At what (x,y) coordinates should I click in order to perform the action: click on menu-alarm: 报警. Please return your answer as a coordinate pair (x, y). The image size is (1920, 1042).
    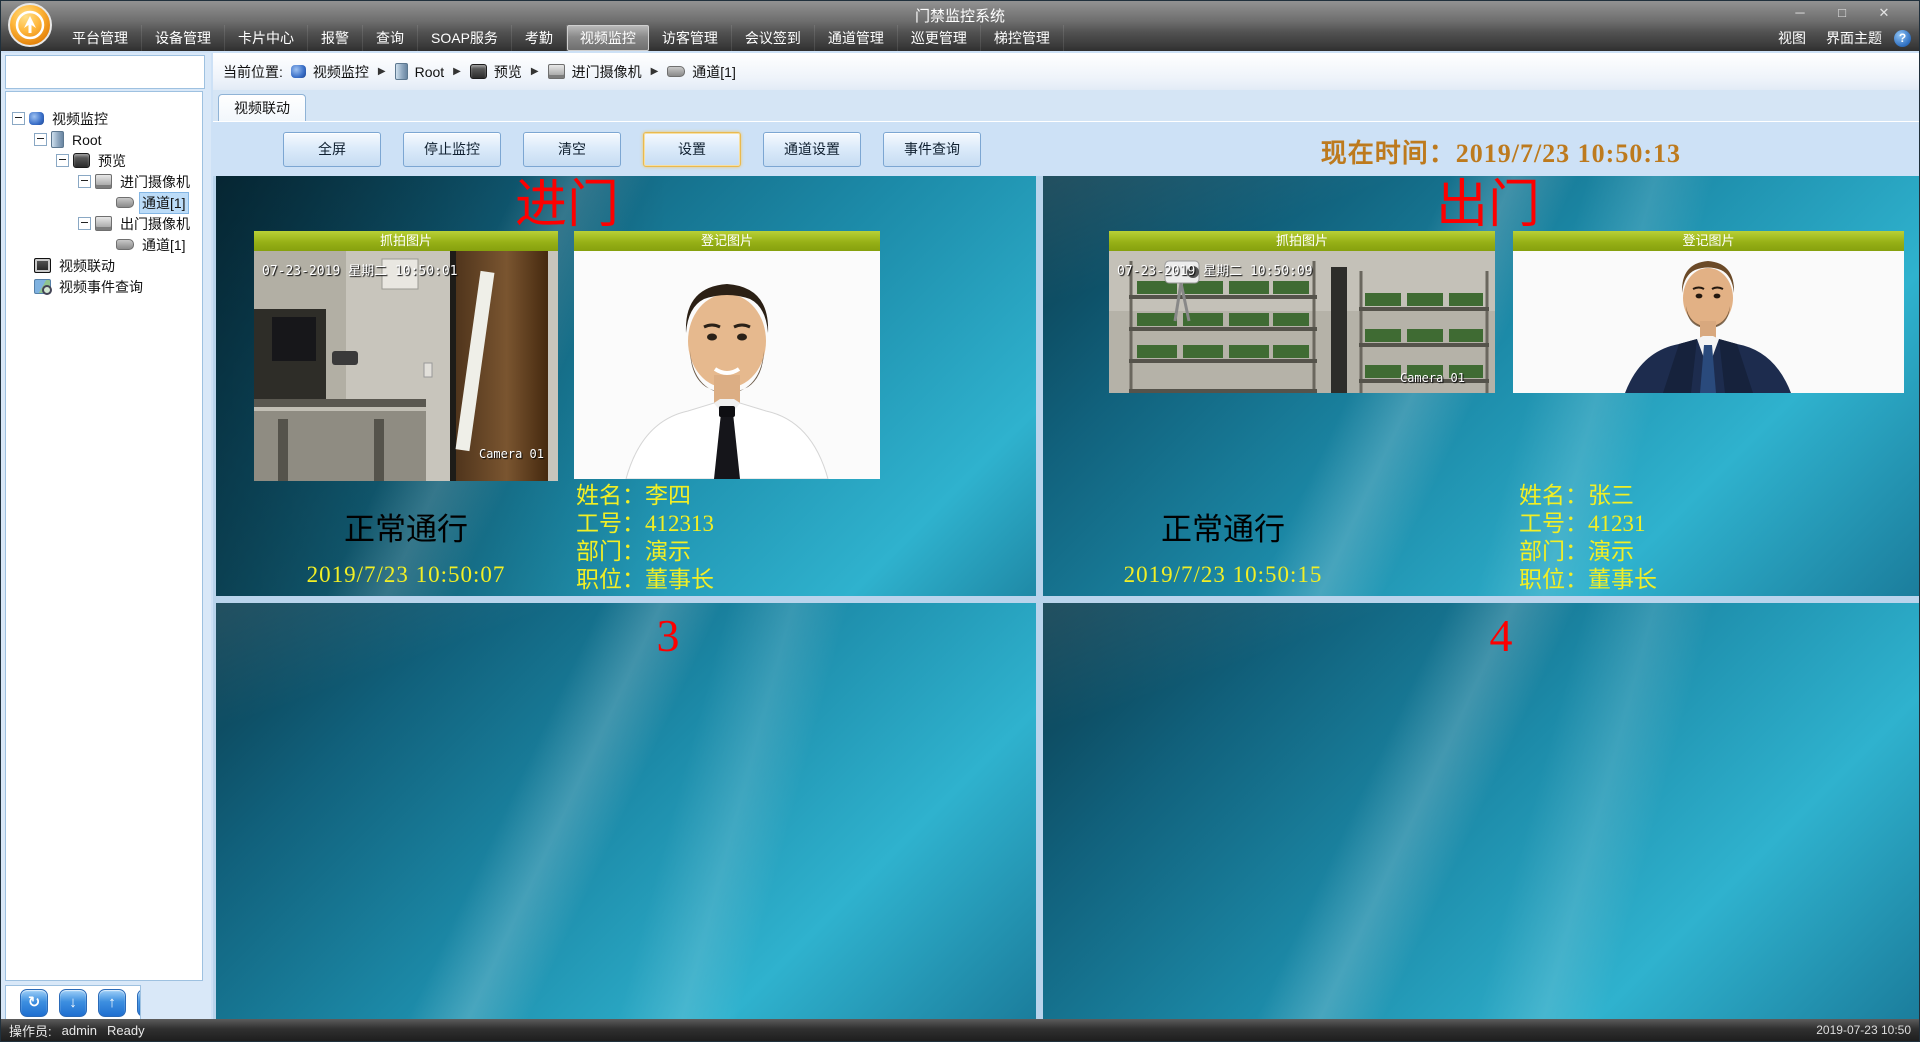
    Looking at the image, I should click on (335, 38).